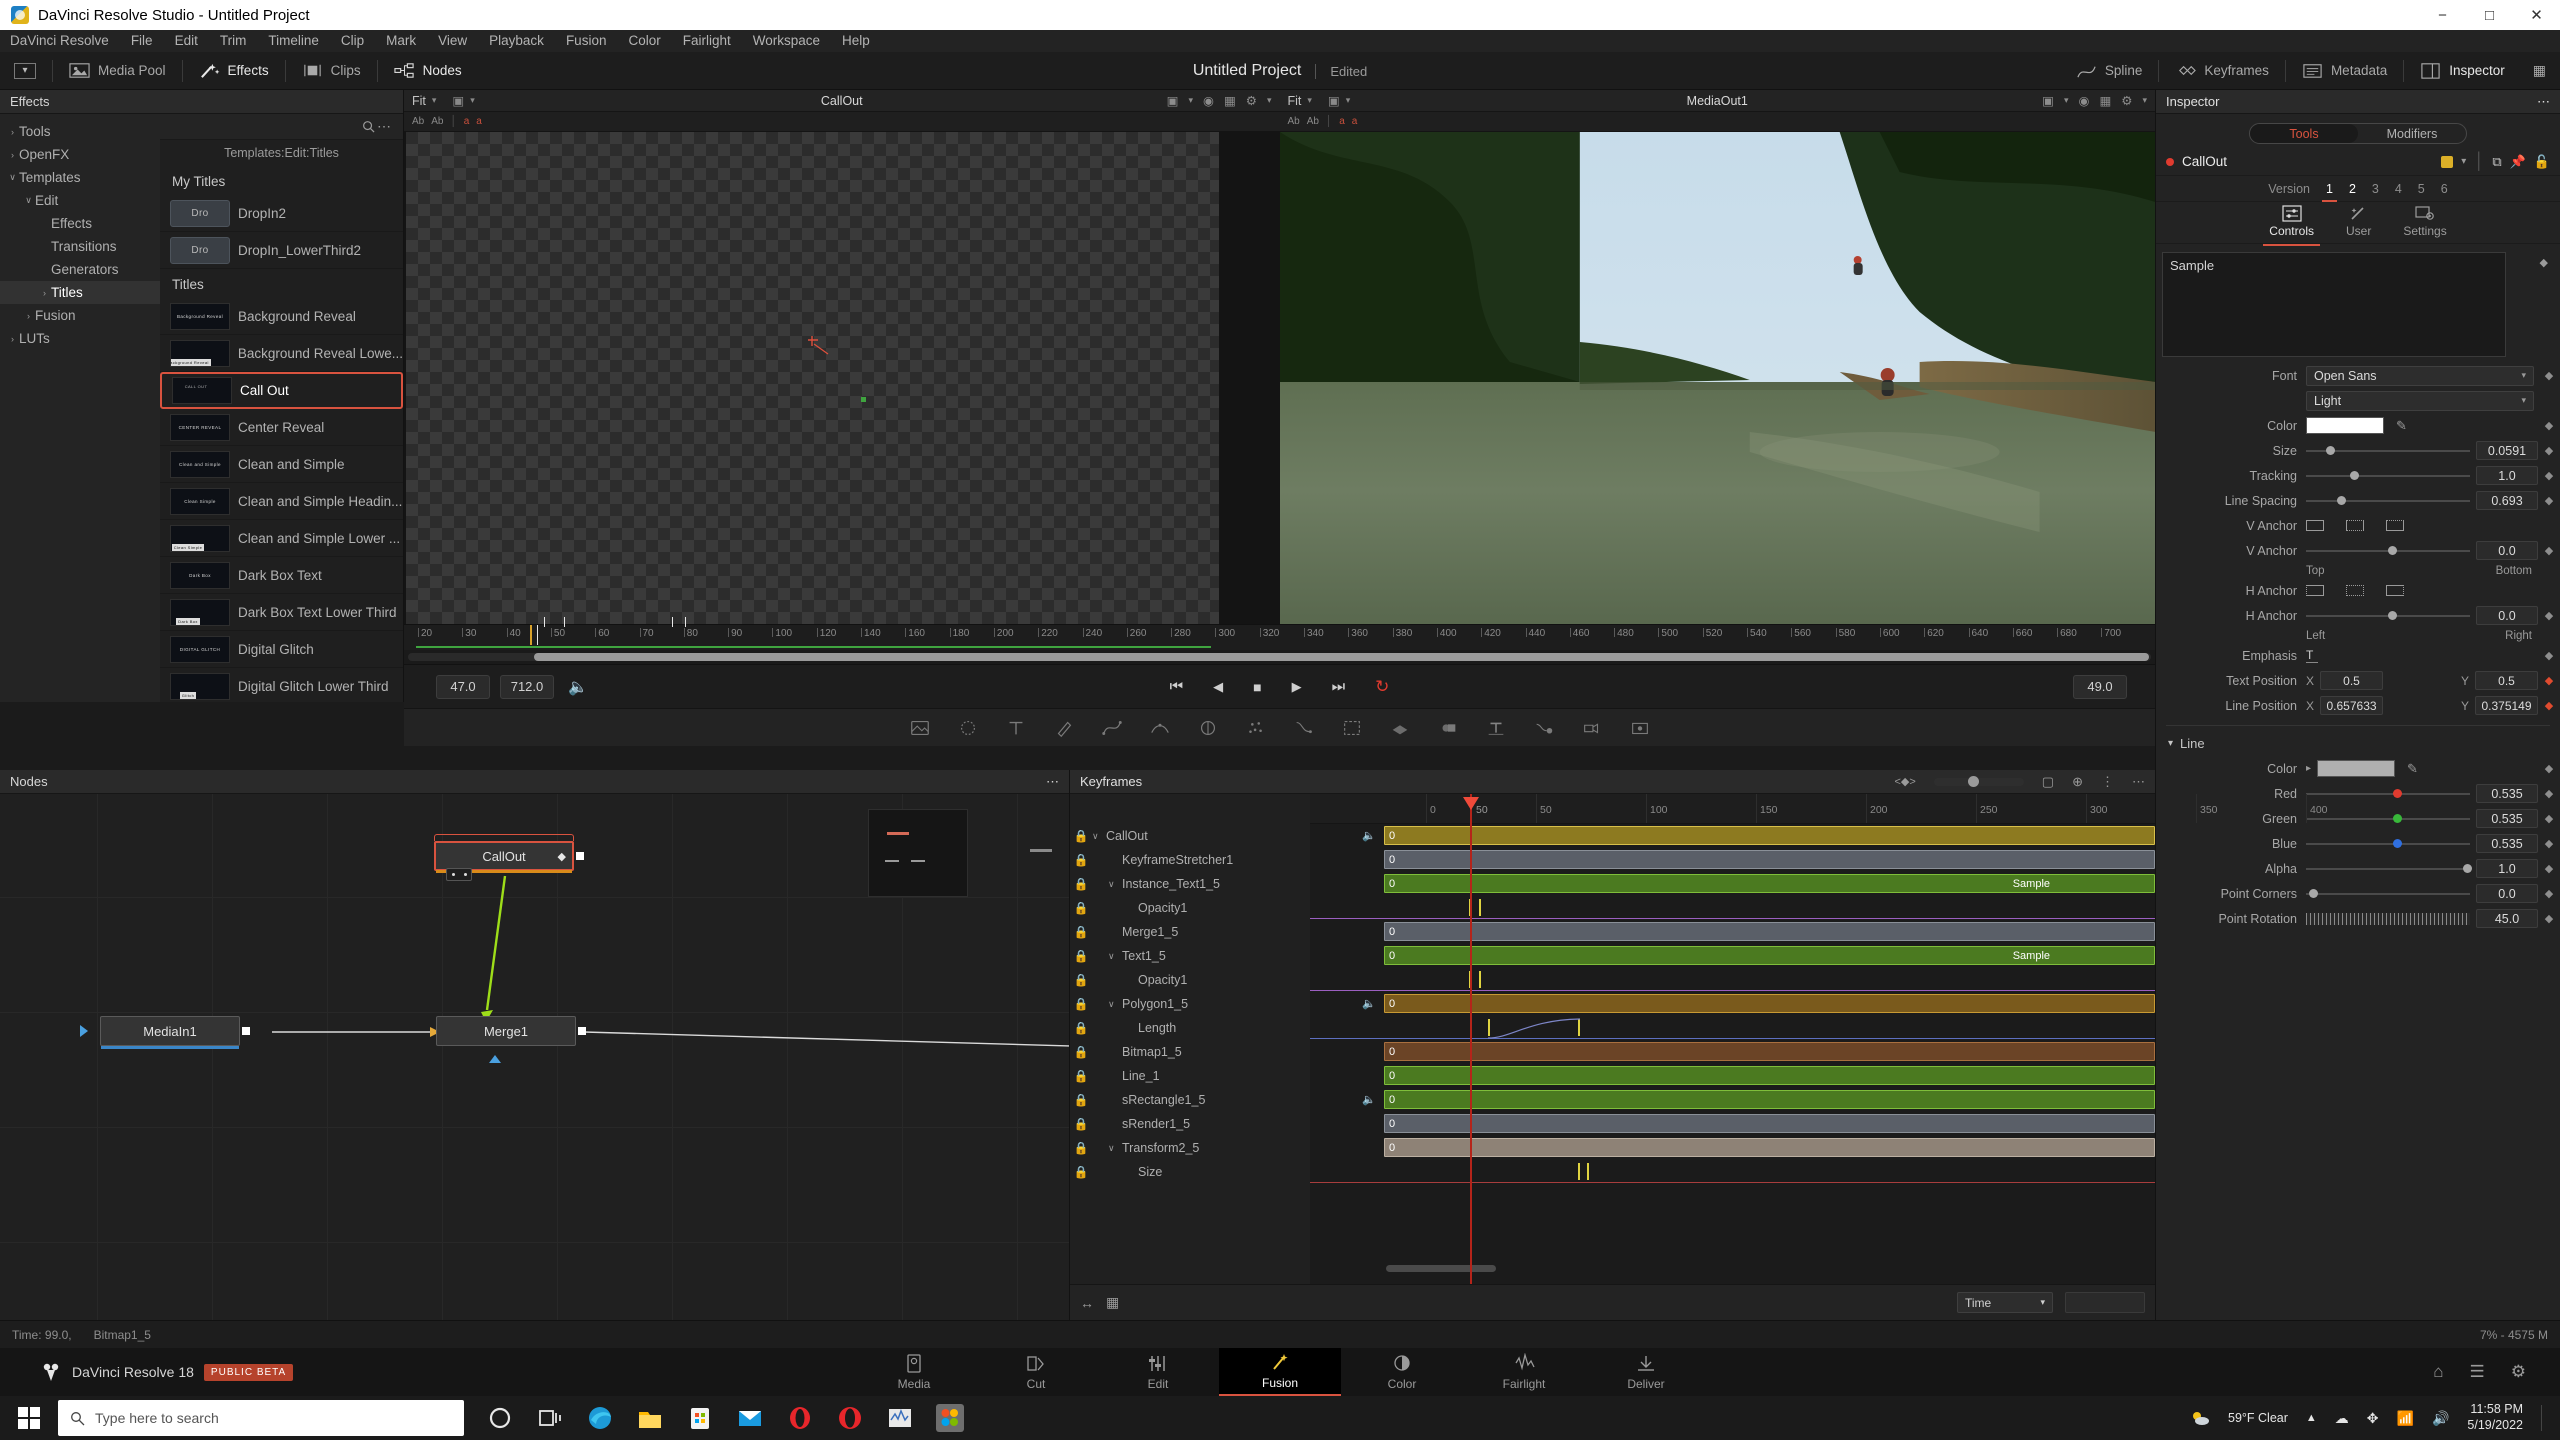 This screenshot has width=2560, height=1440. Describe the element at coordinates (2005, 1302) in the screenshot. I see `time-mode-dropdown: Time ▾` at that location.